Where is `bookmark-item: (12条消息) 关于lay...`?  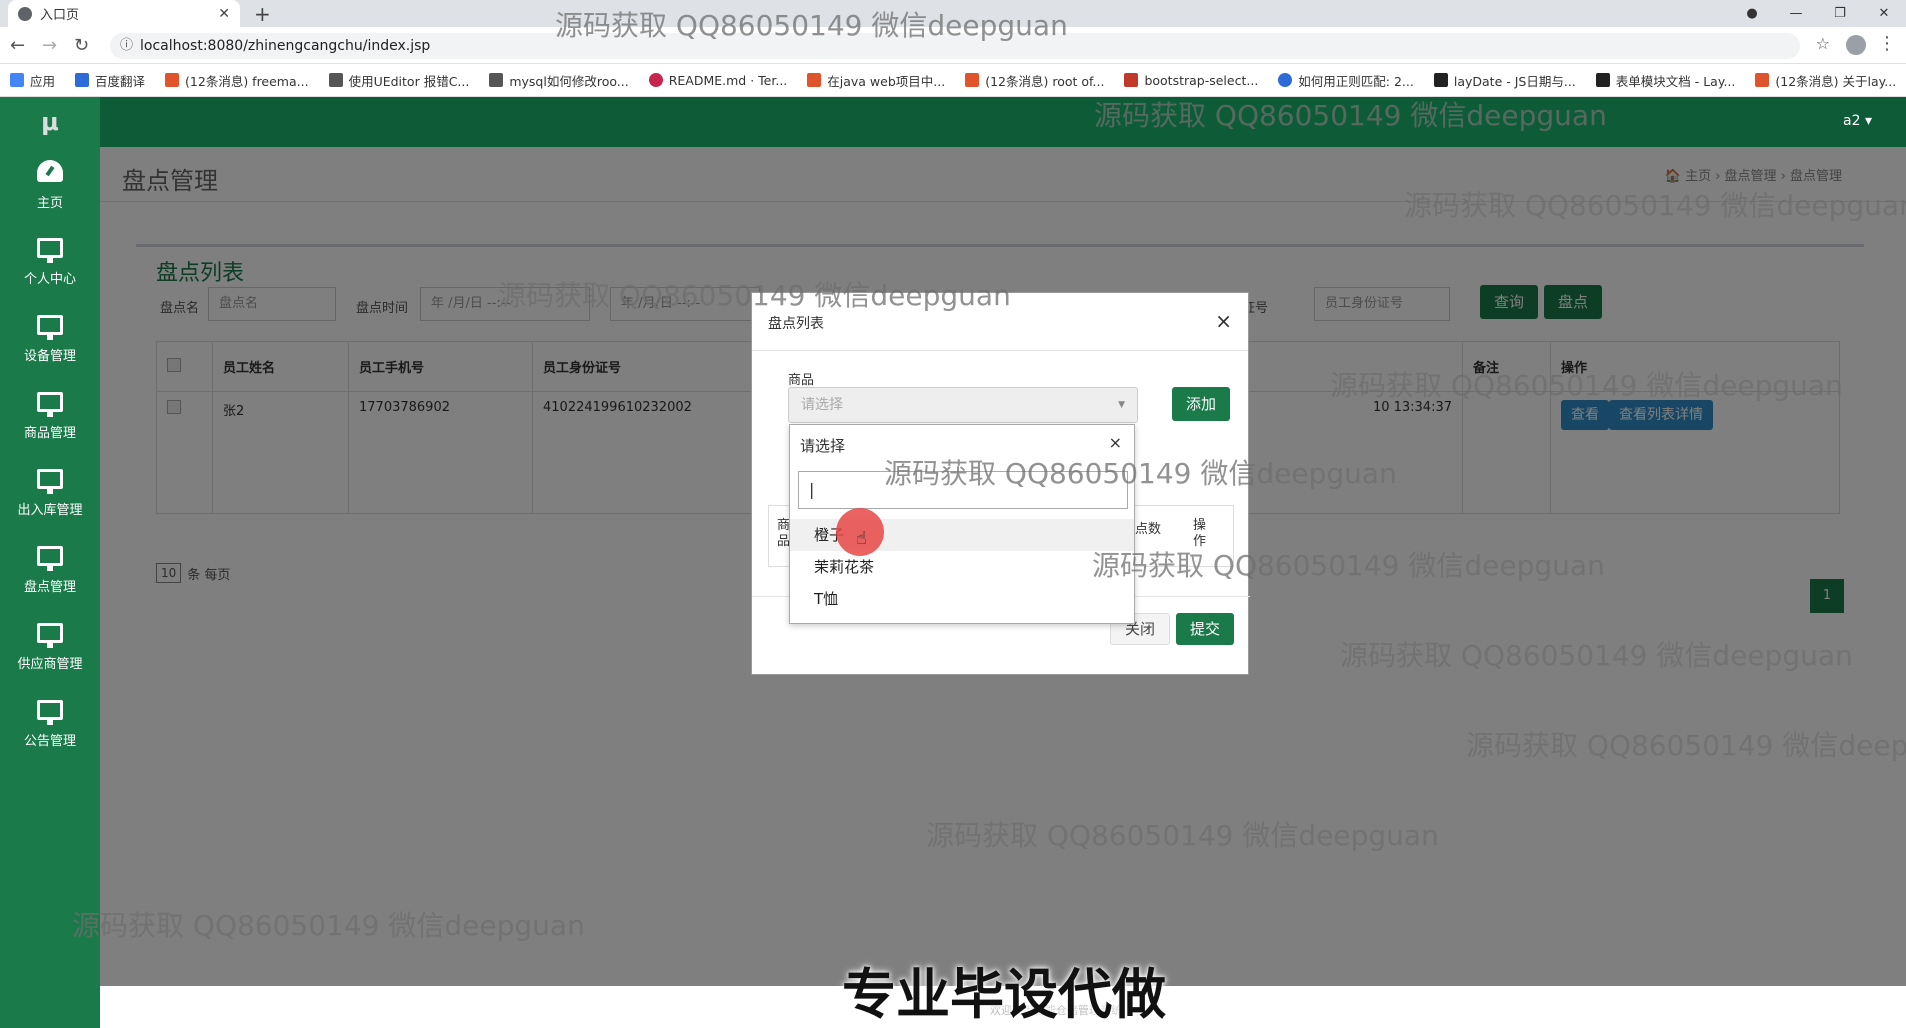
bookmark-item: (12条消息) 关于lay... is located at coordinates (1825, 80).